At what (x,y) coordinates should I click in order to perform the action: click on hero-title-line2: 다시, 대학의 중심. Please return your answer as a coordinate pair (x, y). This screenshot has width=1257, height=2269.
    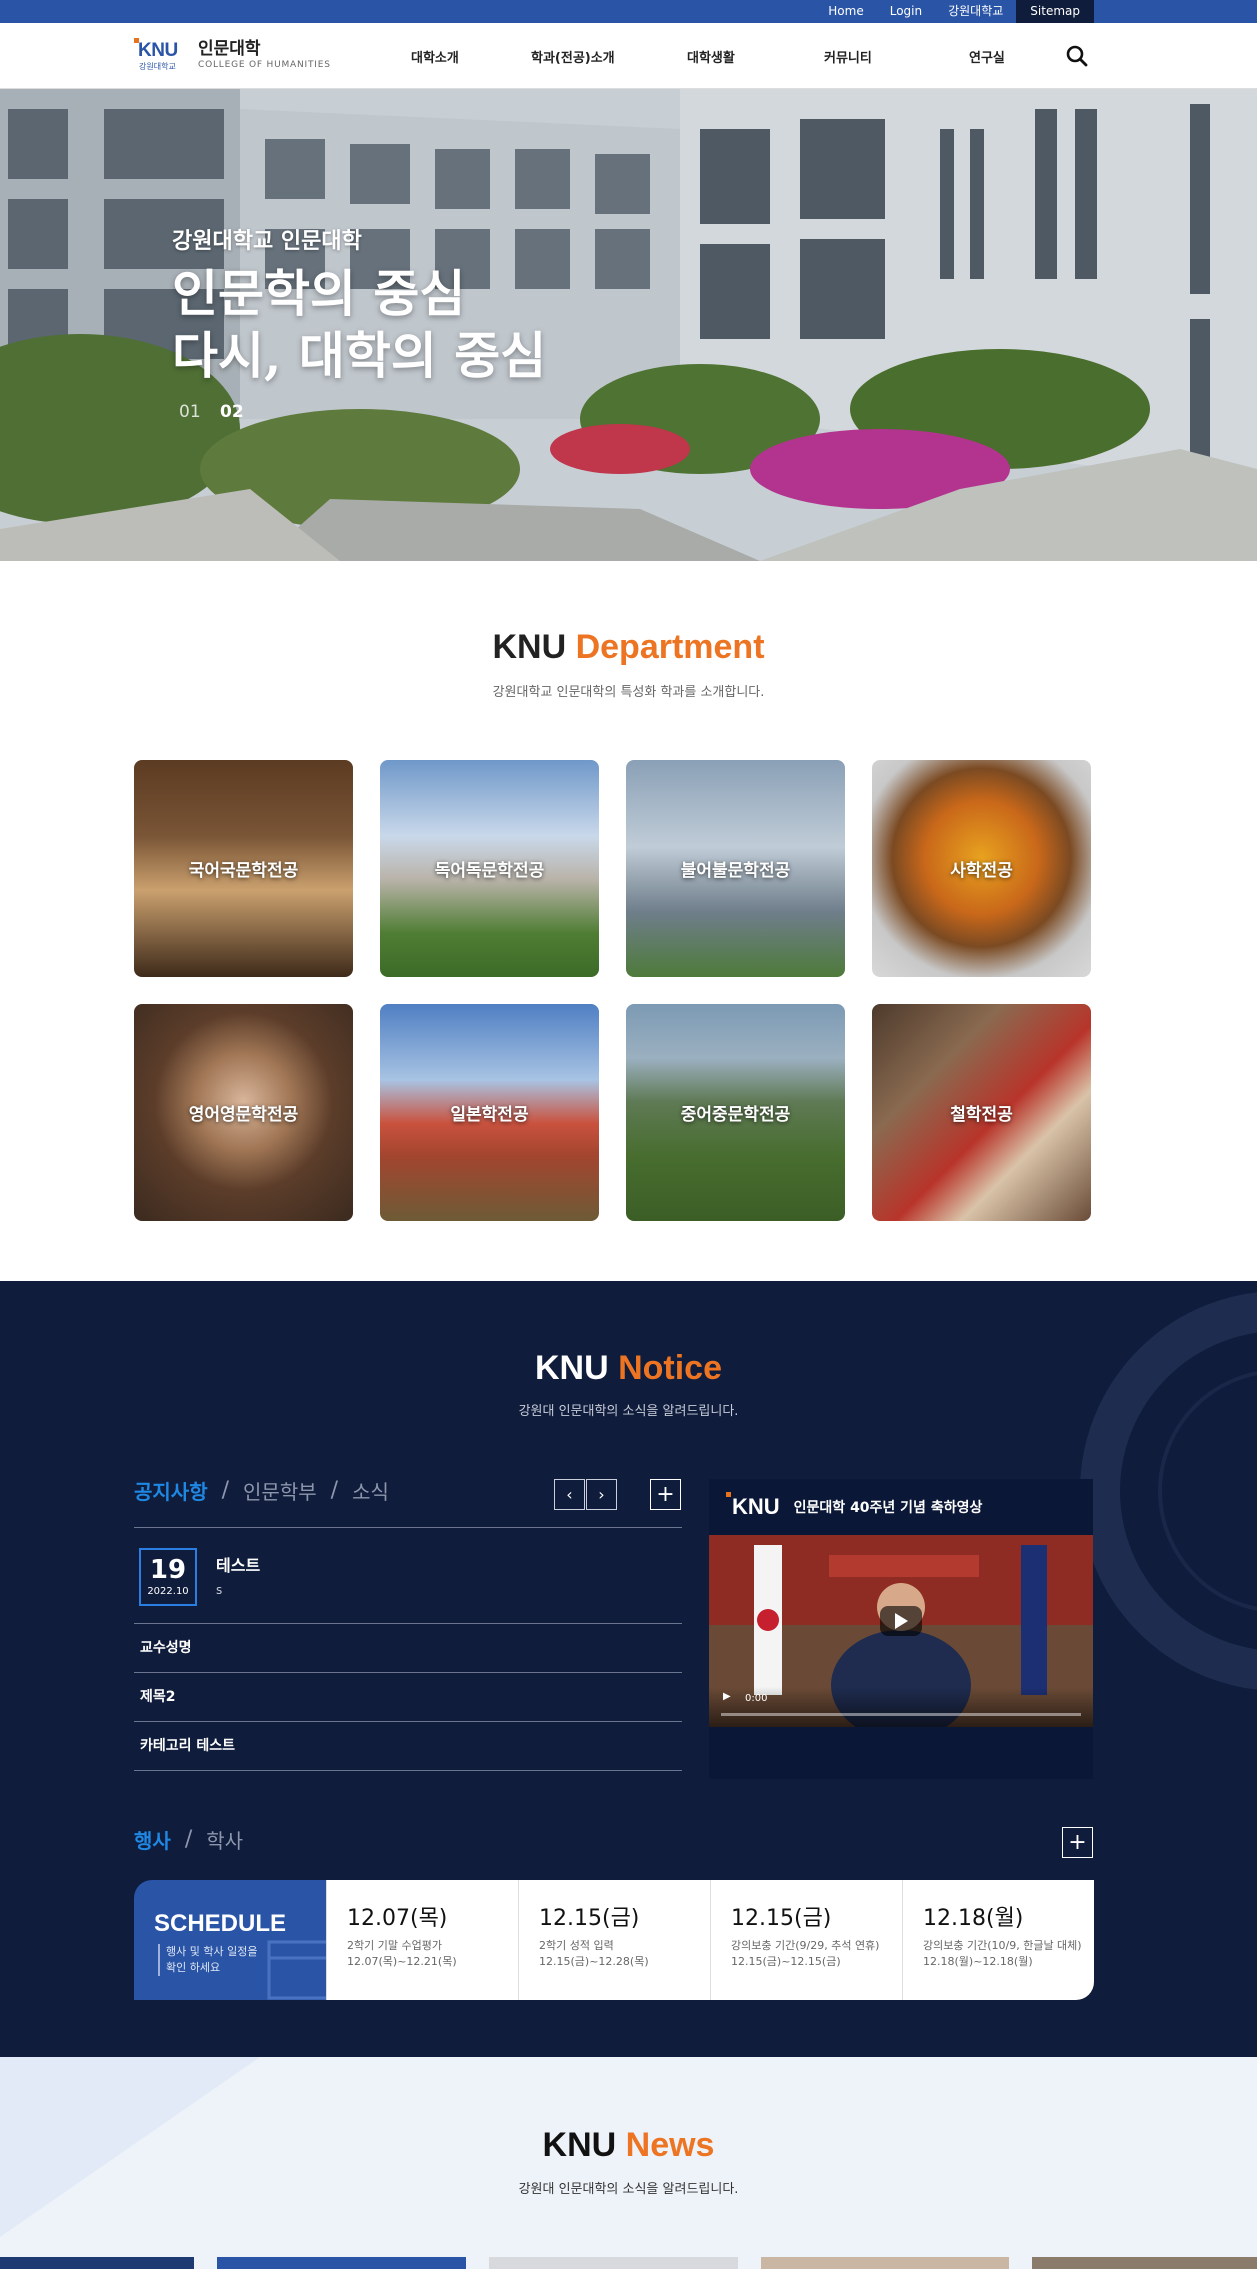
    Looking at the image, I should click on (359, 355).